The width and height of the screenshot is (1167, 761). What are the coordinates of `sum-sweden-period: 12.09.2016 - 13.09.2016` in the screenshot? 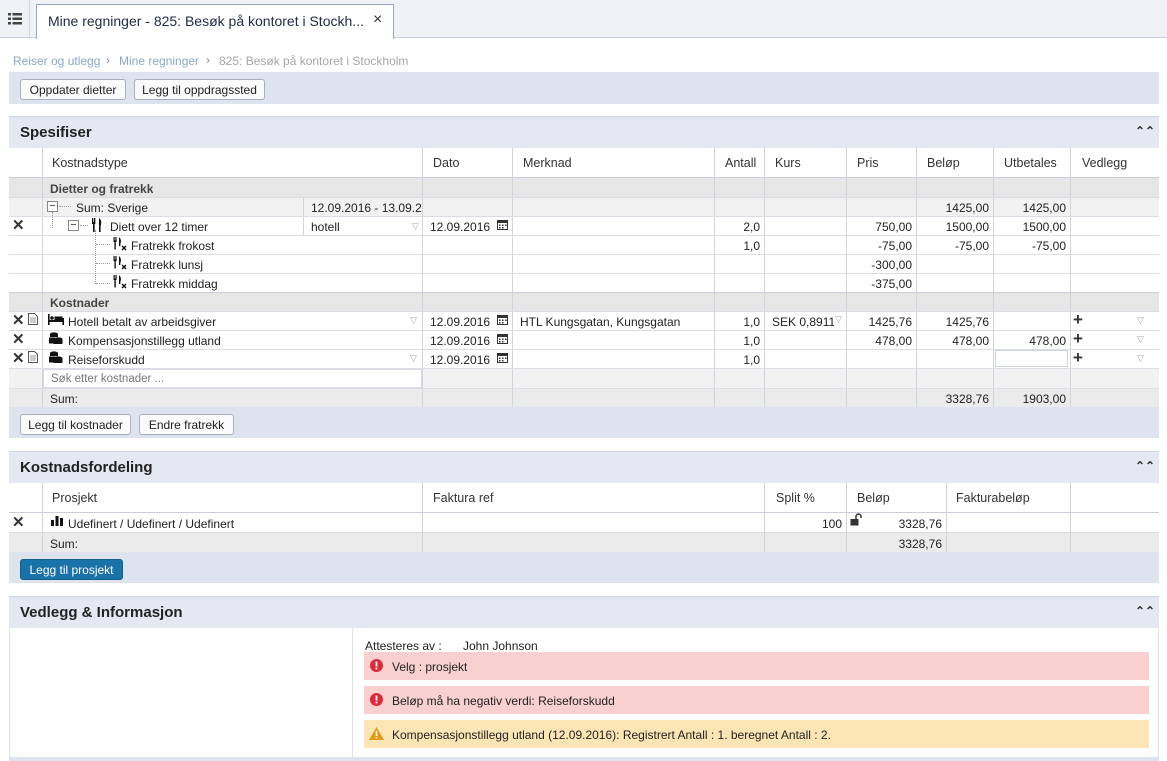 It's located at (366, 208).